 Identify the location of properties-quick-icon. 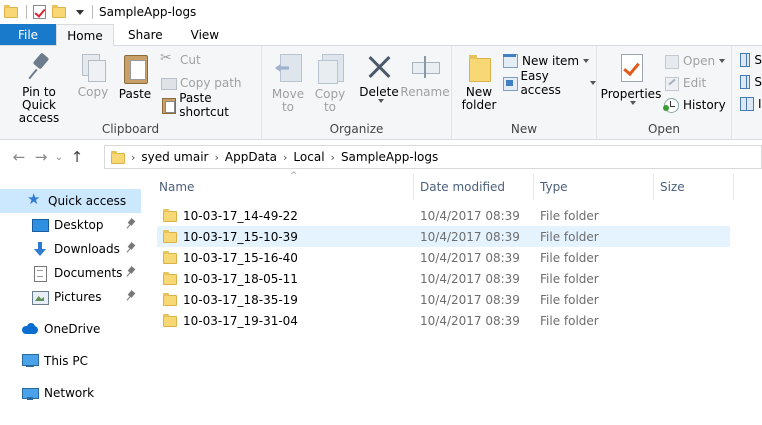
(39, 12).